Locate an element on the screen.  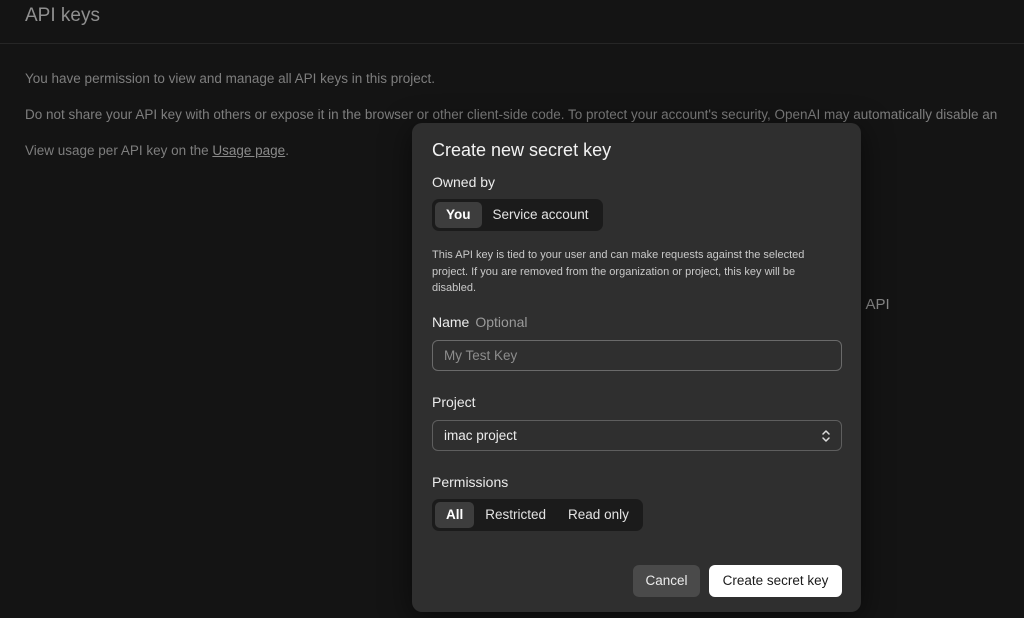
usage-page-link: Usage page is located at coordinates (248, 150).